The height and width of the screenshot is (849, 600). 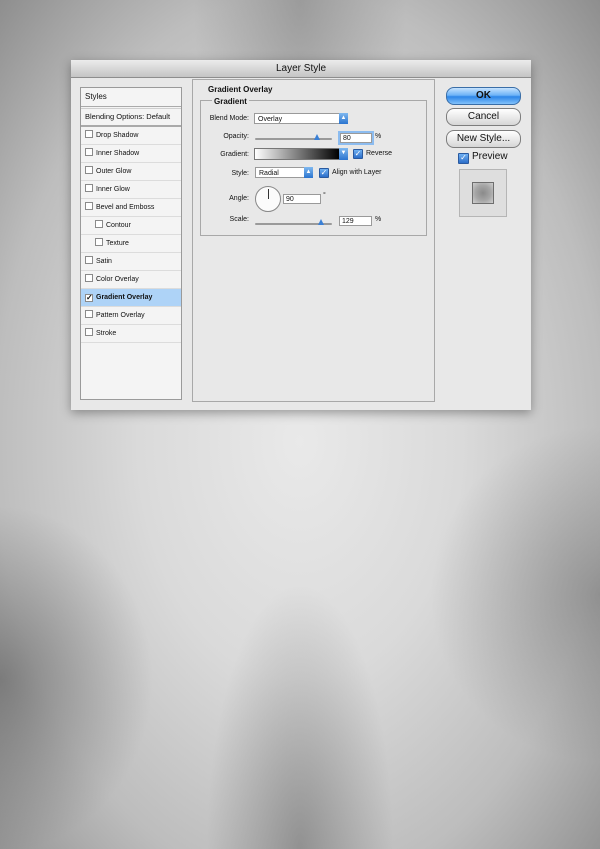 What do you see at coordinates (490, 156) in the screenshot?
I see `preview-label: Preview` at bounding box center [490, 156].